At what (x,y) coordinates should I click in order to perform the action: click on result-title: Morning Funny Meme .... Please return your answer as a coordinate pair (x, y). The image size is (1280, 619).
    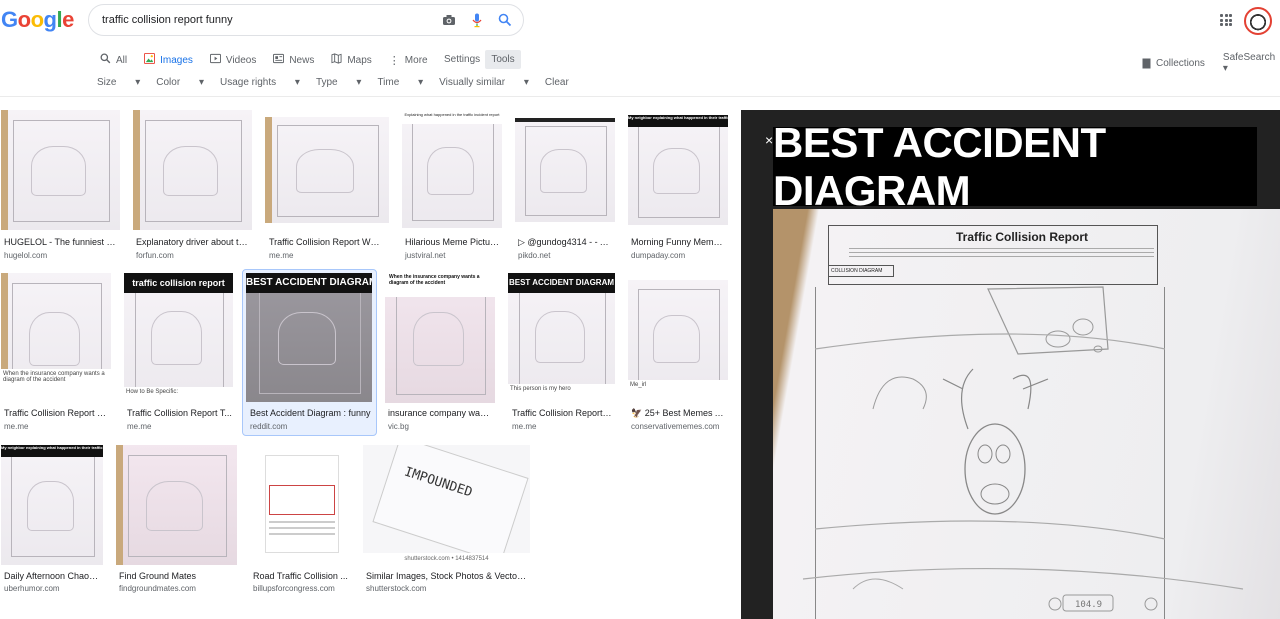
    Looking at the image, I should click on (678, 242).